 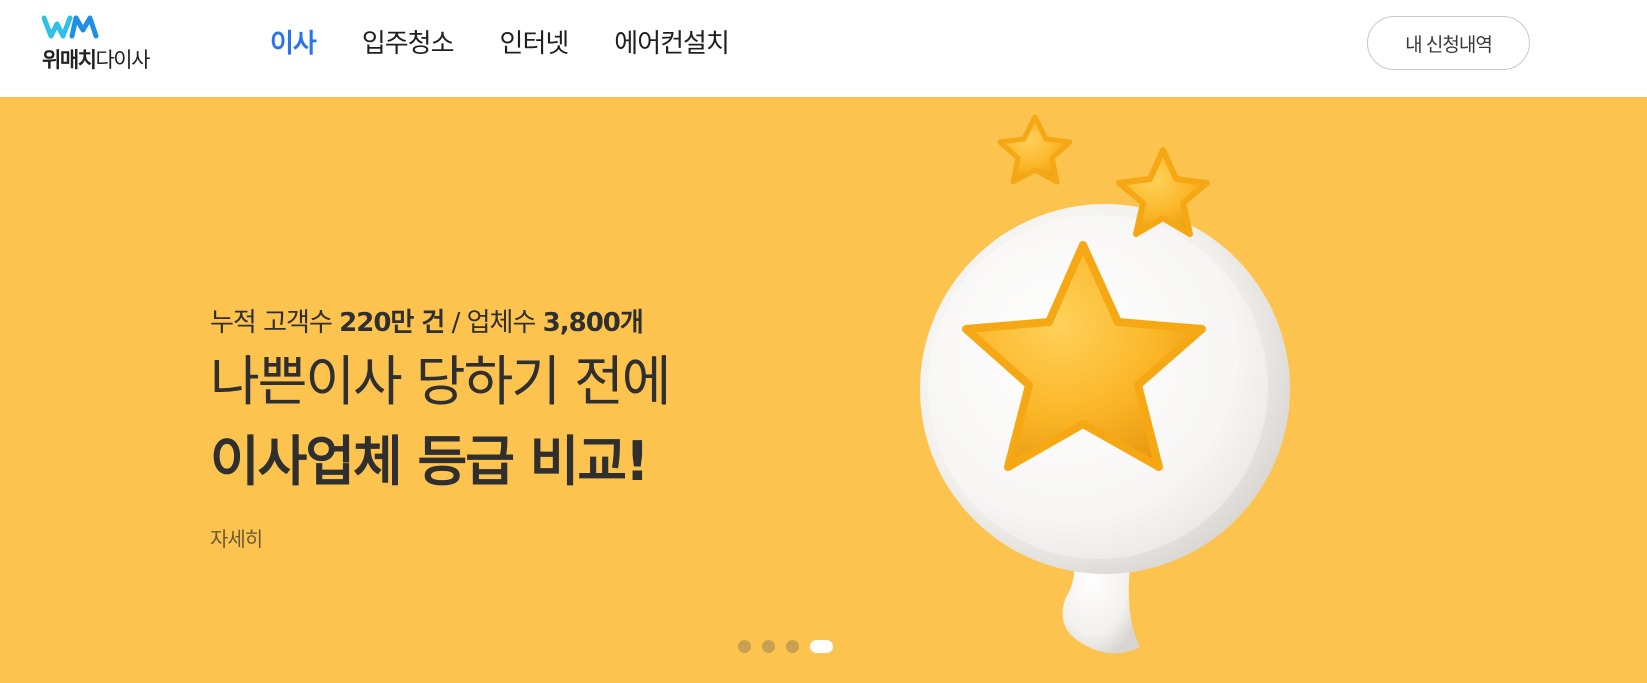 What do you see at coordinates (69, 60) in the screenshot?
I see `brand-name-bold: 위매치` at bounding box center [69, 60].